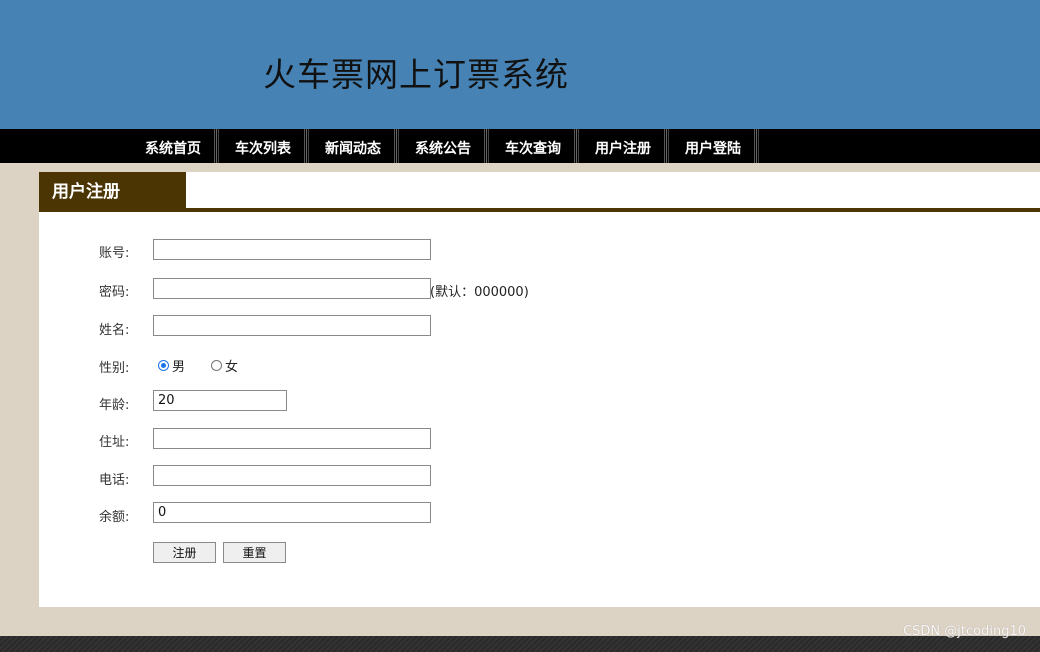 The width and height of the screenshot is (1040, 652). I want to click on gender-option-male: 男, so click(171, 365).